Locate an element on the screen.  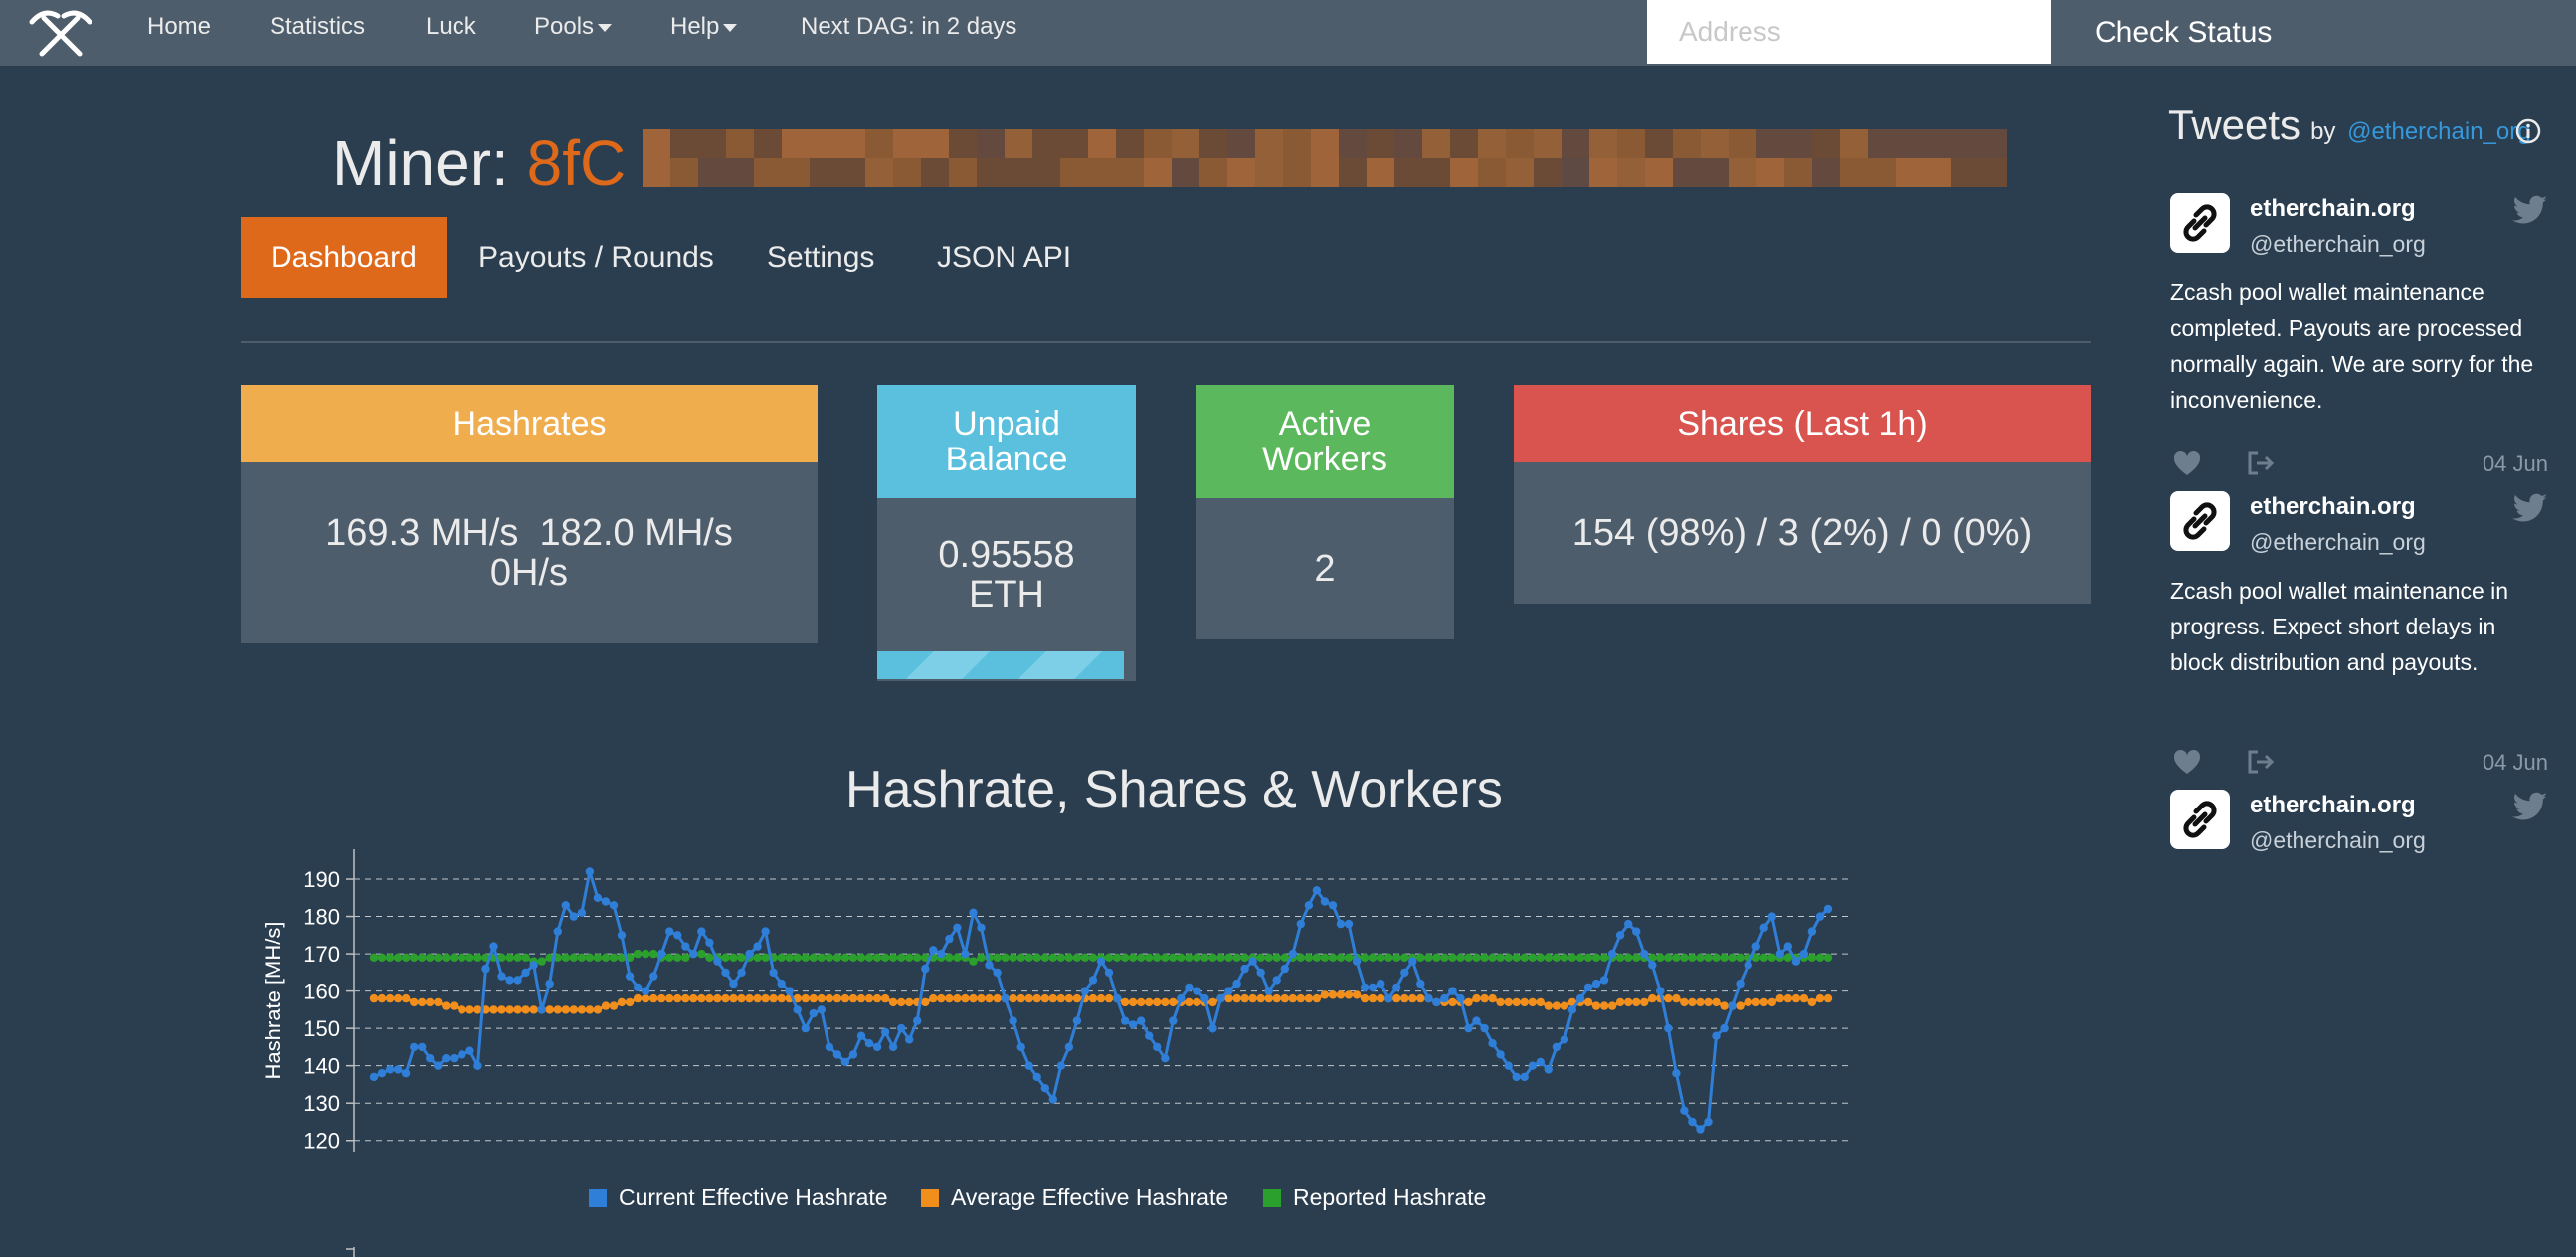
miner-address: 8fC is located at coordinates (576, 163).